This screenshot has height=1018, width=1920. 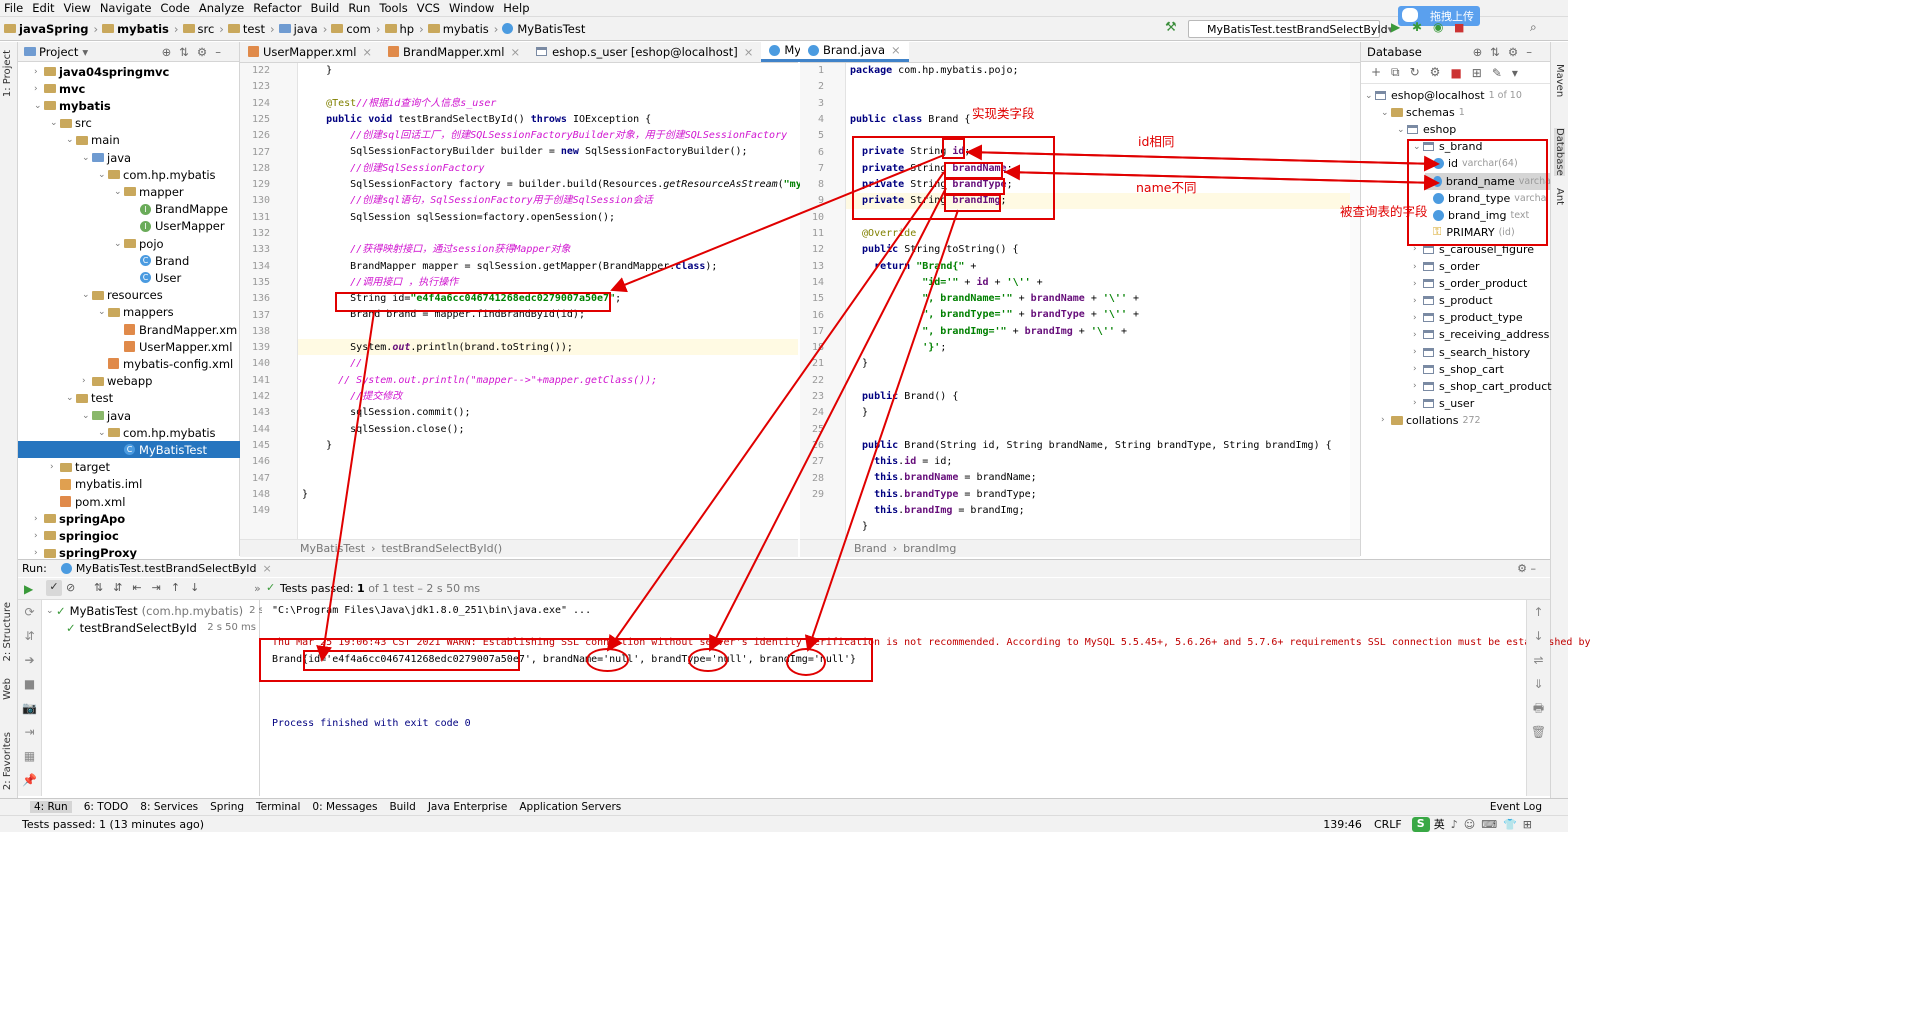 What do you see at coordinates (163, 627) in the screenshot?
I see `test-case-row: ✓ testBrandSelectById 2 s 50 ms` at bounding box center [163, 627].